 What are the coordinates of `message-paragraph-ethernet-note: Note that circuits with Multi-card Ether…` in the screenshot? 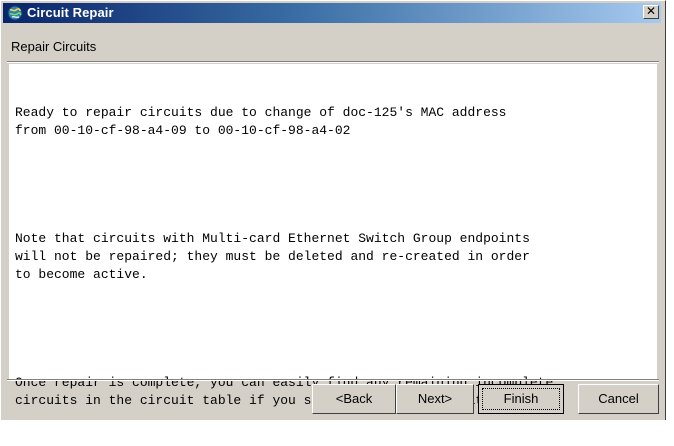 It's located at (272, 256).